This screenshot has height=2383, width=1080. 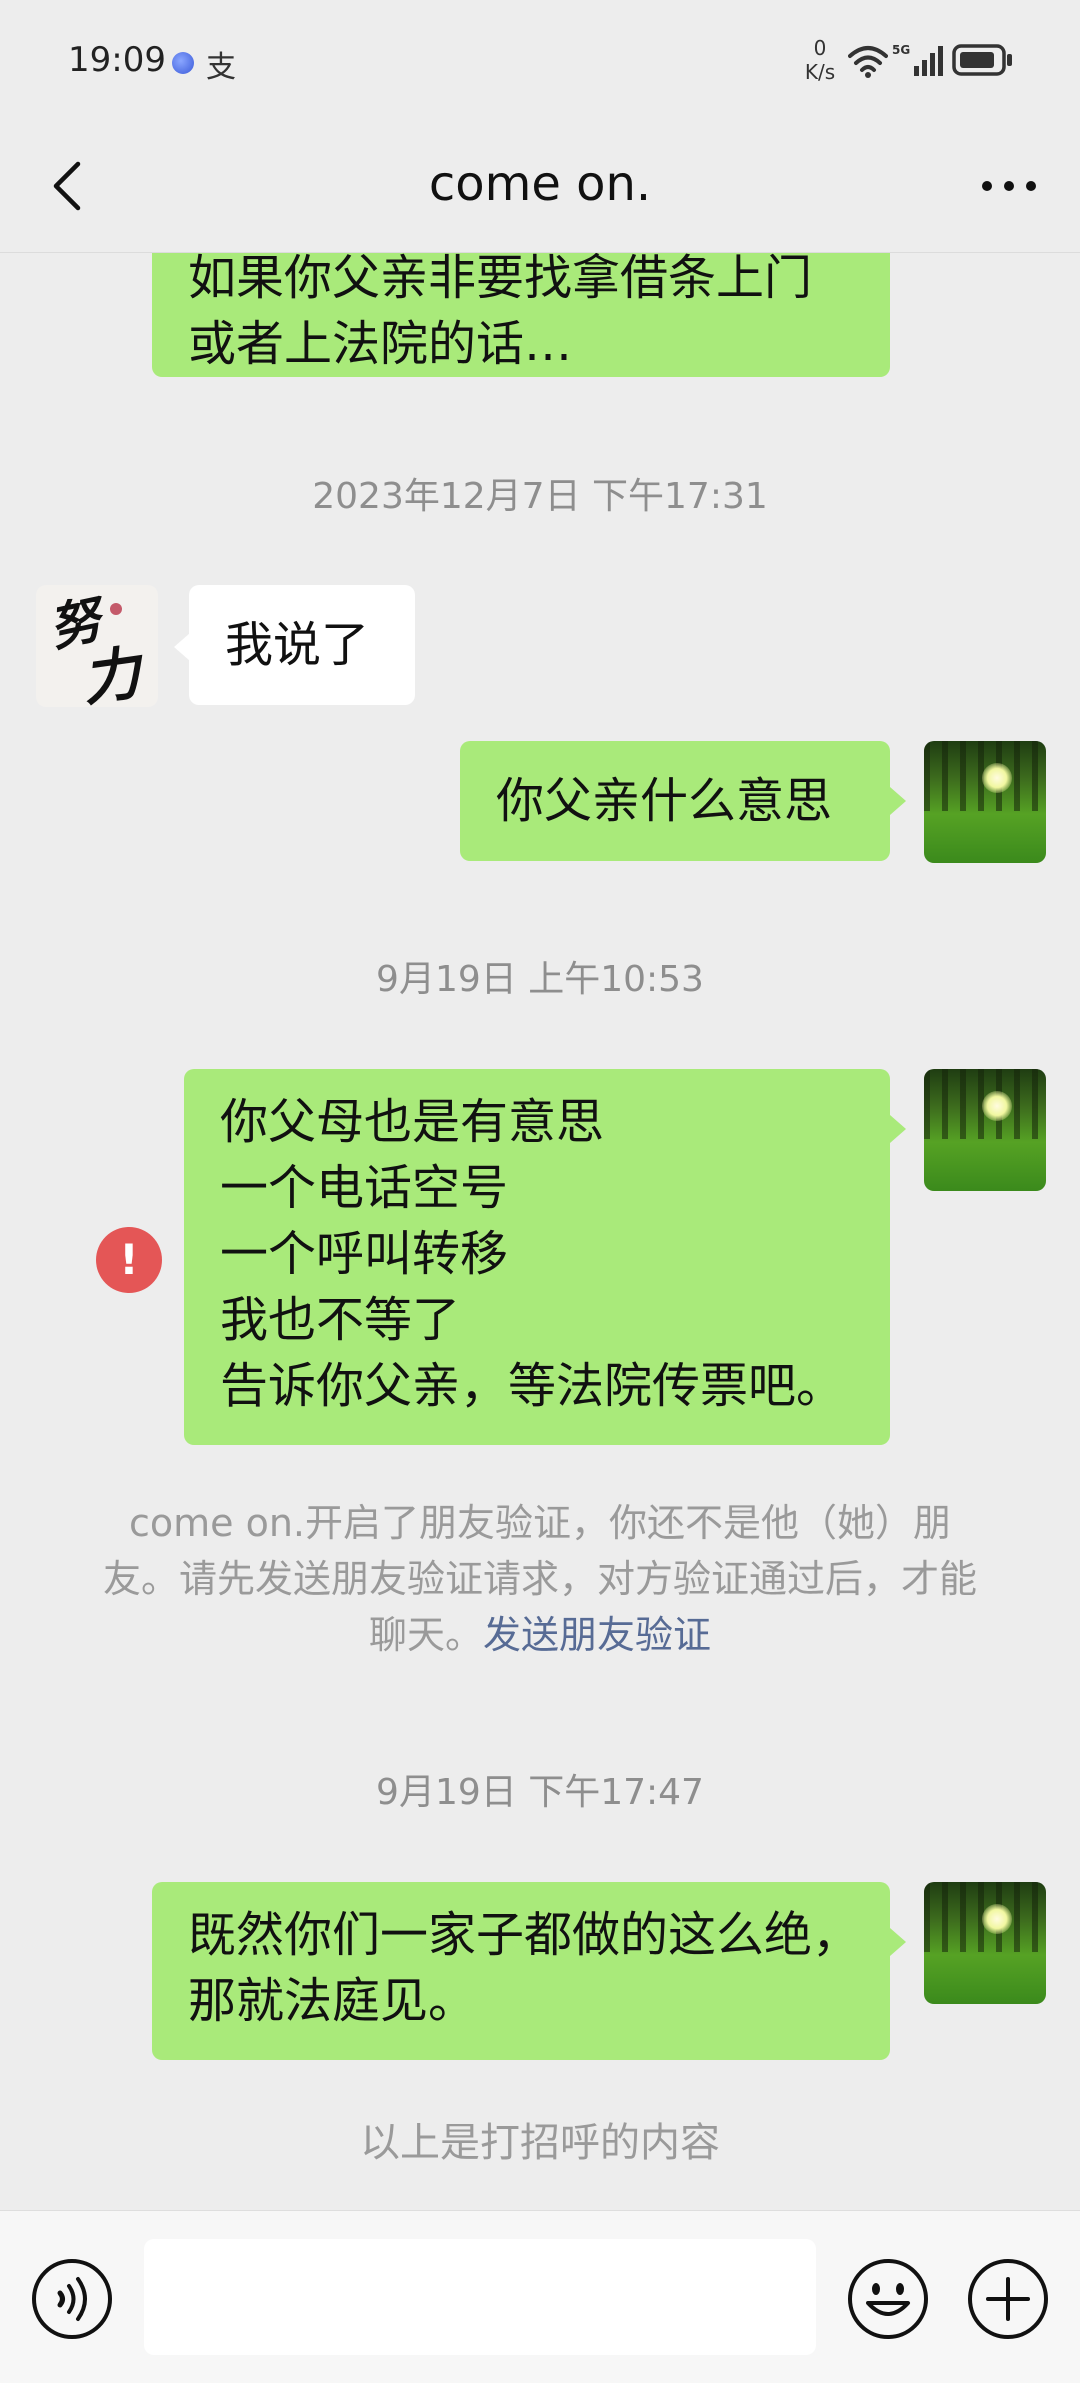 I want to click on more-dots-icon, so click(x=1009, y=186).